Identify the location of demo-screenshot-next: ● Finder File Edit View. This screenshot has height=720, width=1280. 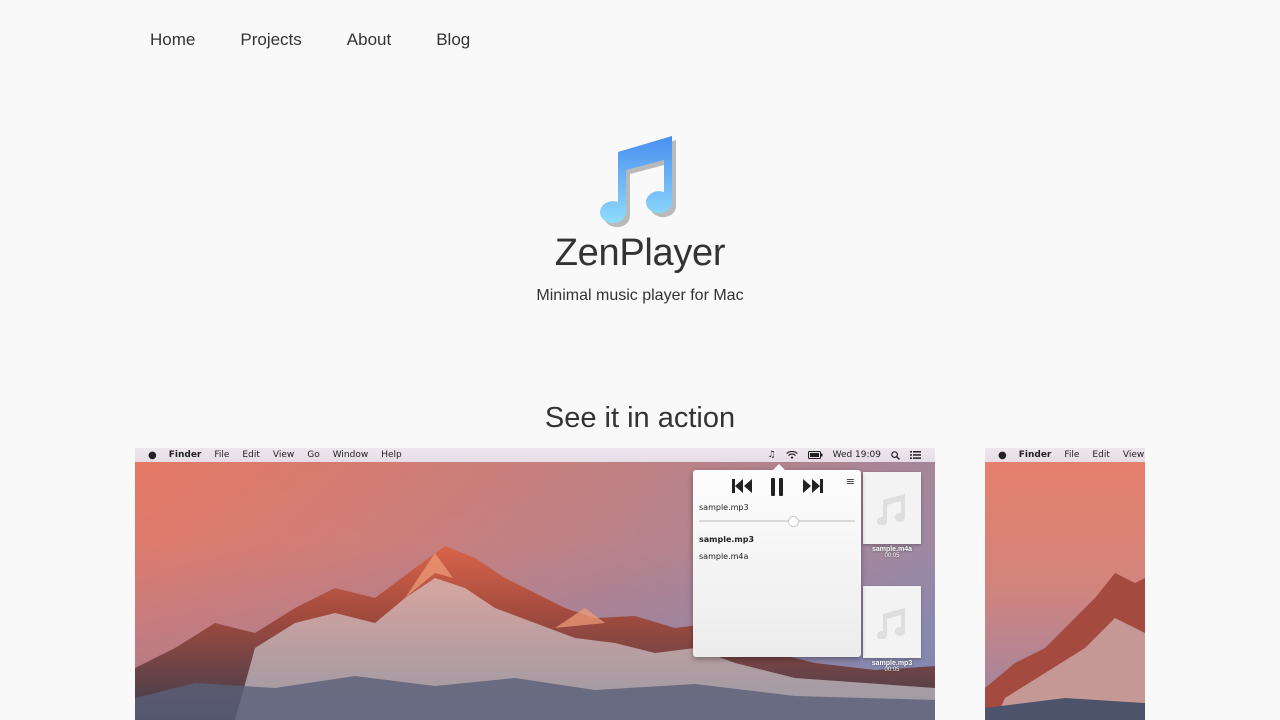
(1065, 584).